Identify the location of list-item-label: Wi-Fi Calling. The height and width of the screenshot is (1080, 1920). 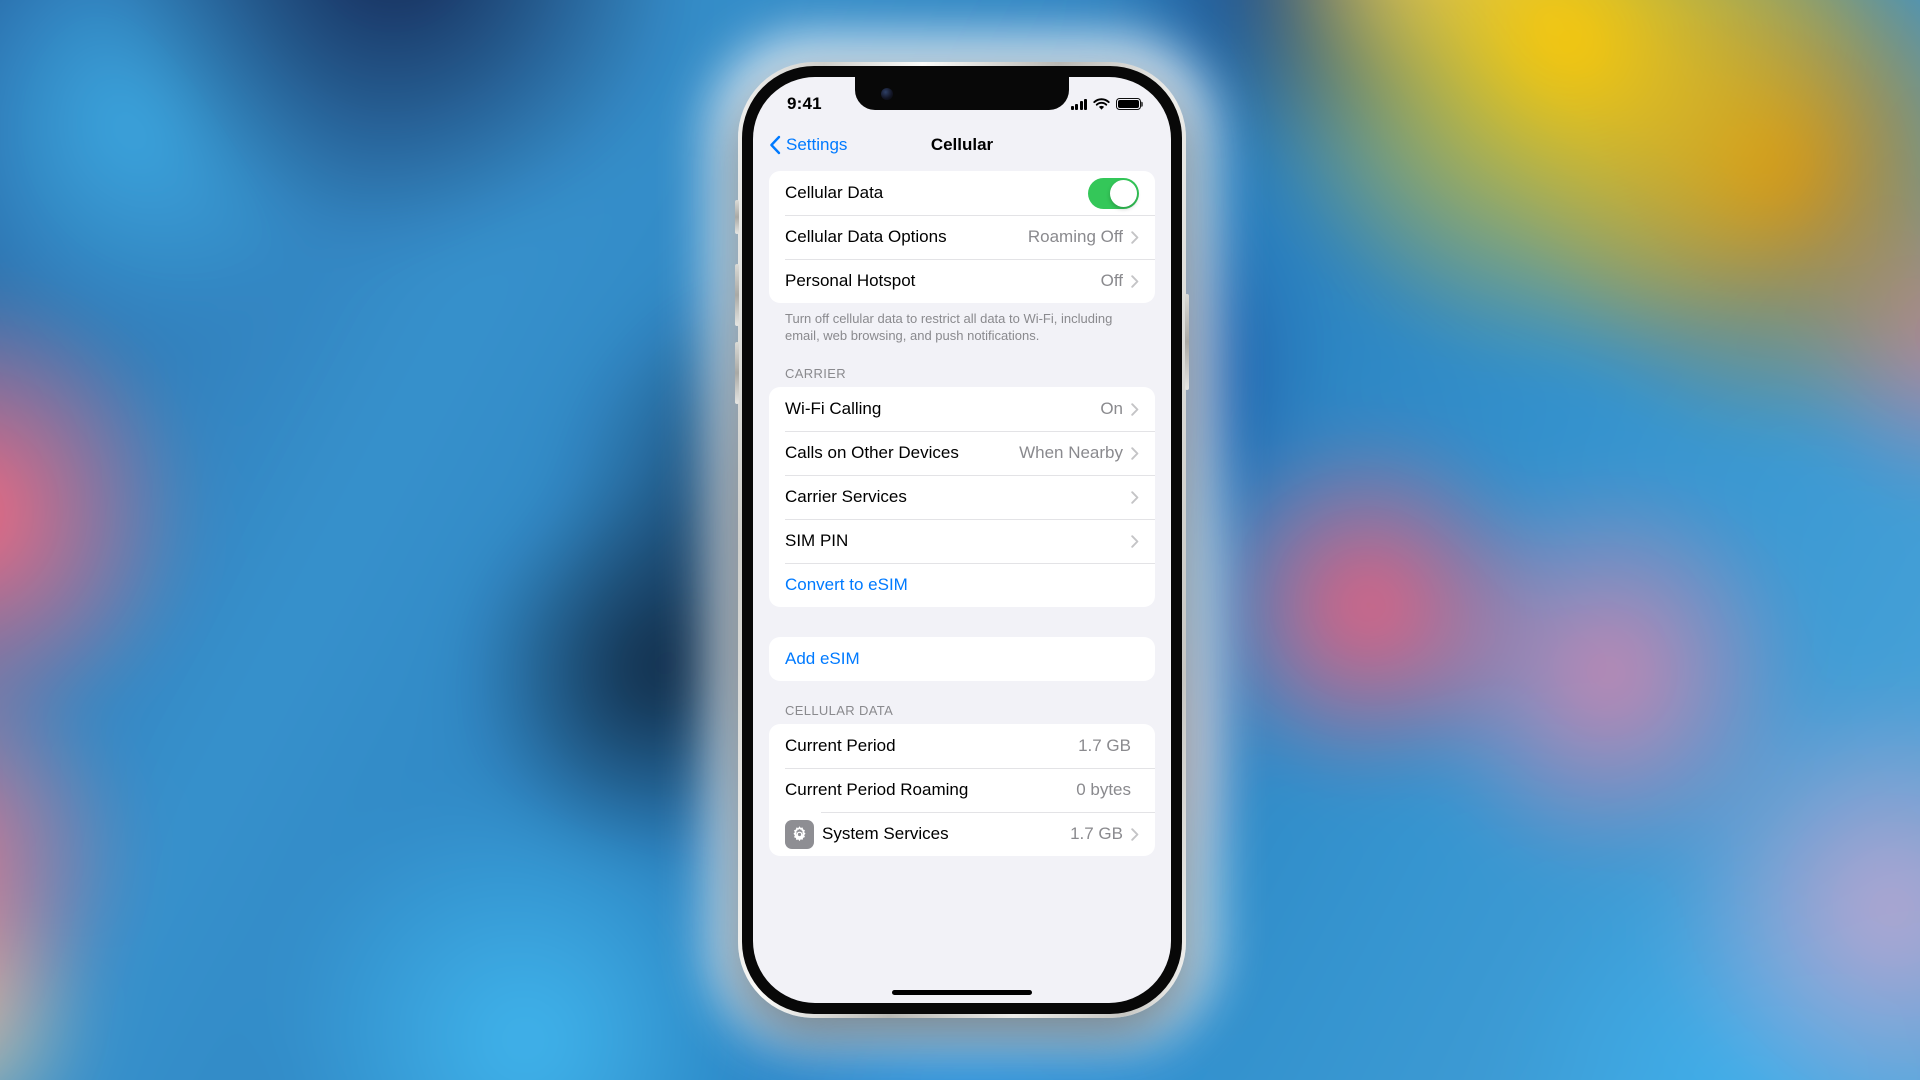
(833, 409).